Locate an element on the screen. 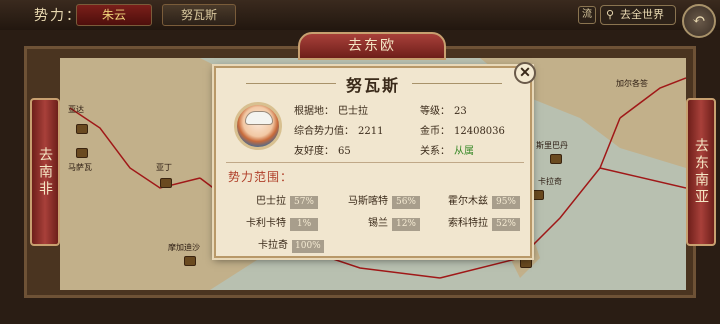 The image size is (720, 324). close-icon: ✕ is located at coordinates (525, 73).